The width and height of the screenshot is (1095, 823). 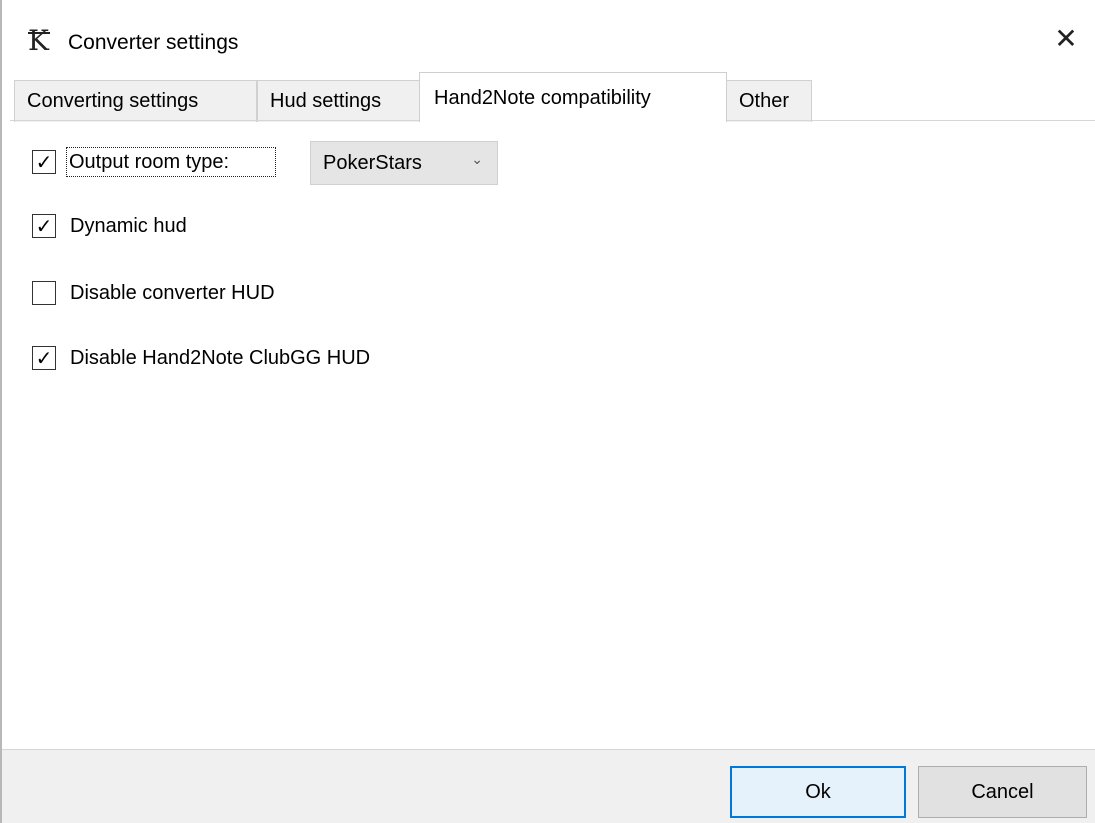 What do you see at coordinates (477, 160) in the screenshot?
I see `chevron-down-icon: ⌄` at bounding box center [477, 160].